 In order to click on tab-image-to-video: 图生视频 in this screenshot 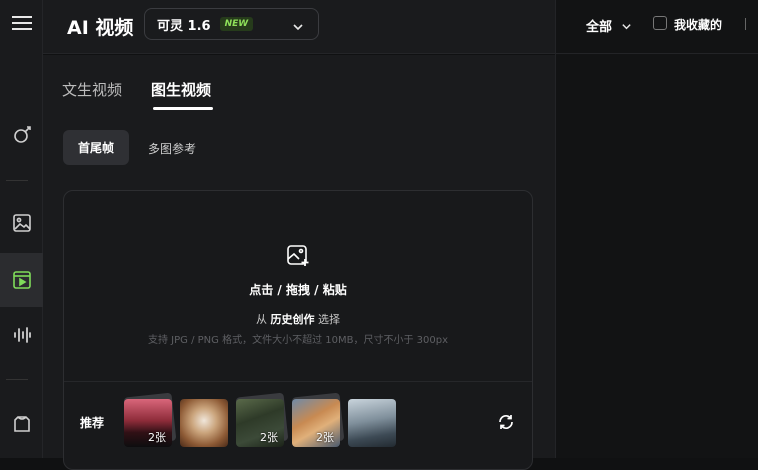, I will do `click(181, 89)`.